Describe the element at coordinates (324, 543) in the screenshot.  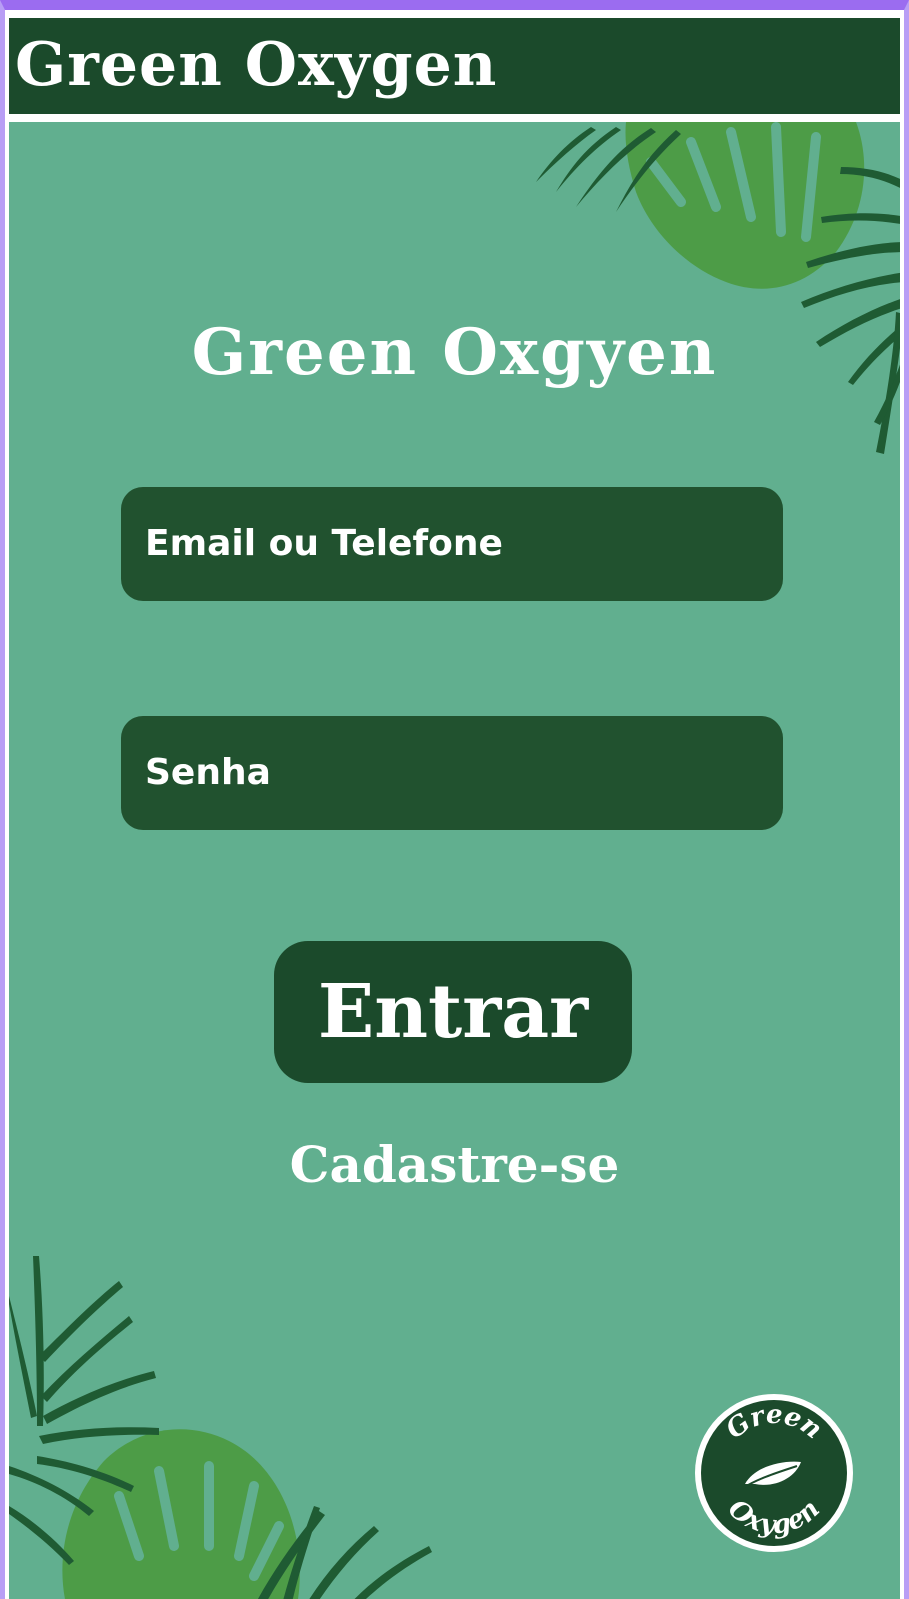
I see `email-phone-placeholder: Email ou Telefone` at that location.